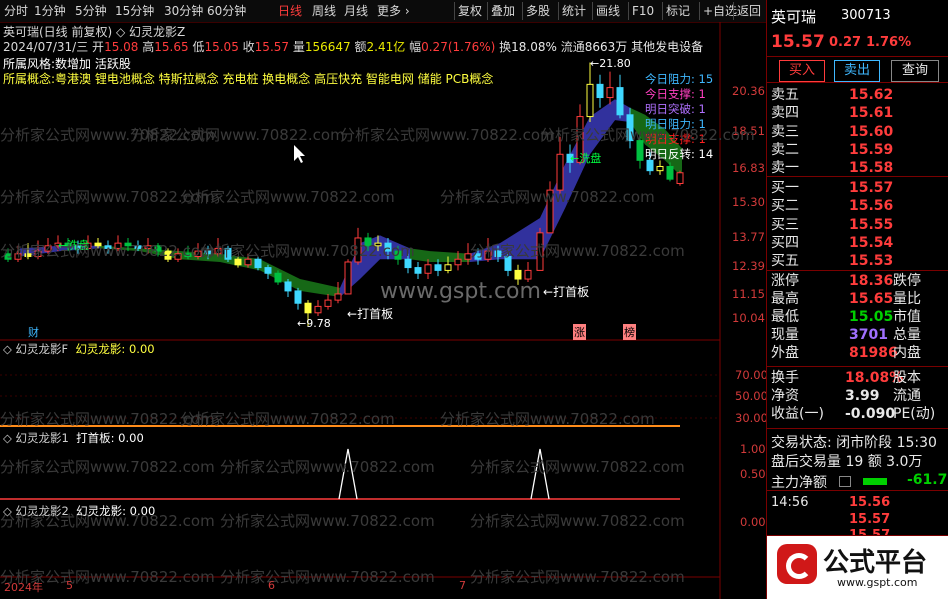 Image resolution: width=948 pixels, height=599 pixels. I want to click on stats-value: 15.65, so click(871, 299).